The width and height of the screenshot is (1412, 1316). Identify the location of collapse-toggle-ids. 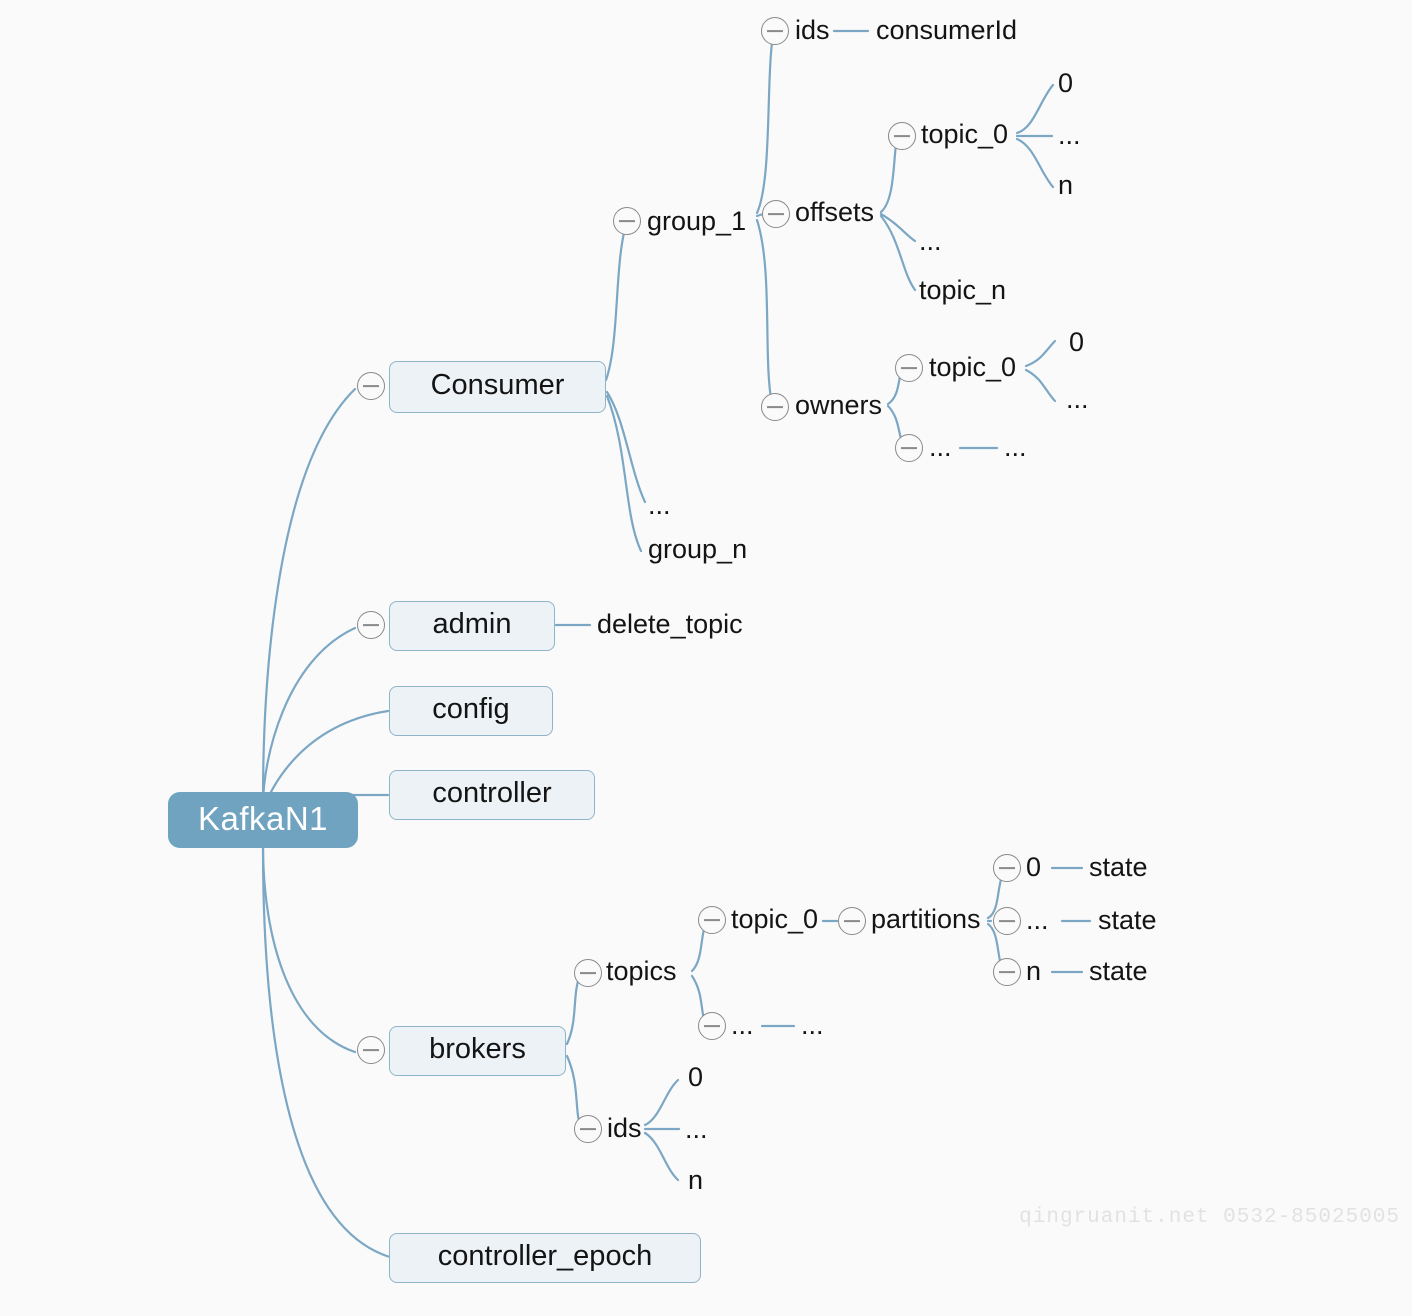
(775, 31).